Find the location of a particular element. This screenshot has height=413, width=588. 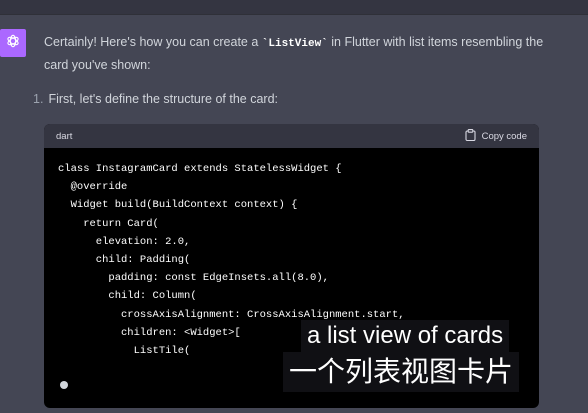

code-line: return Card( is located at coordinates (108, 223).